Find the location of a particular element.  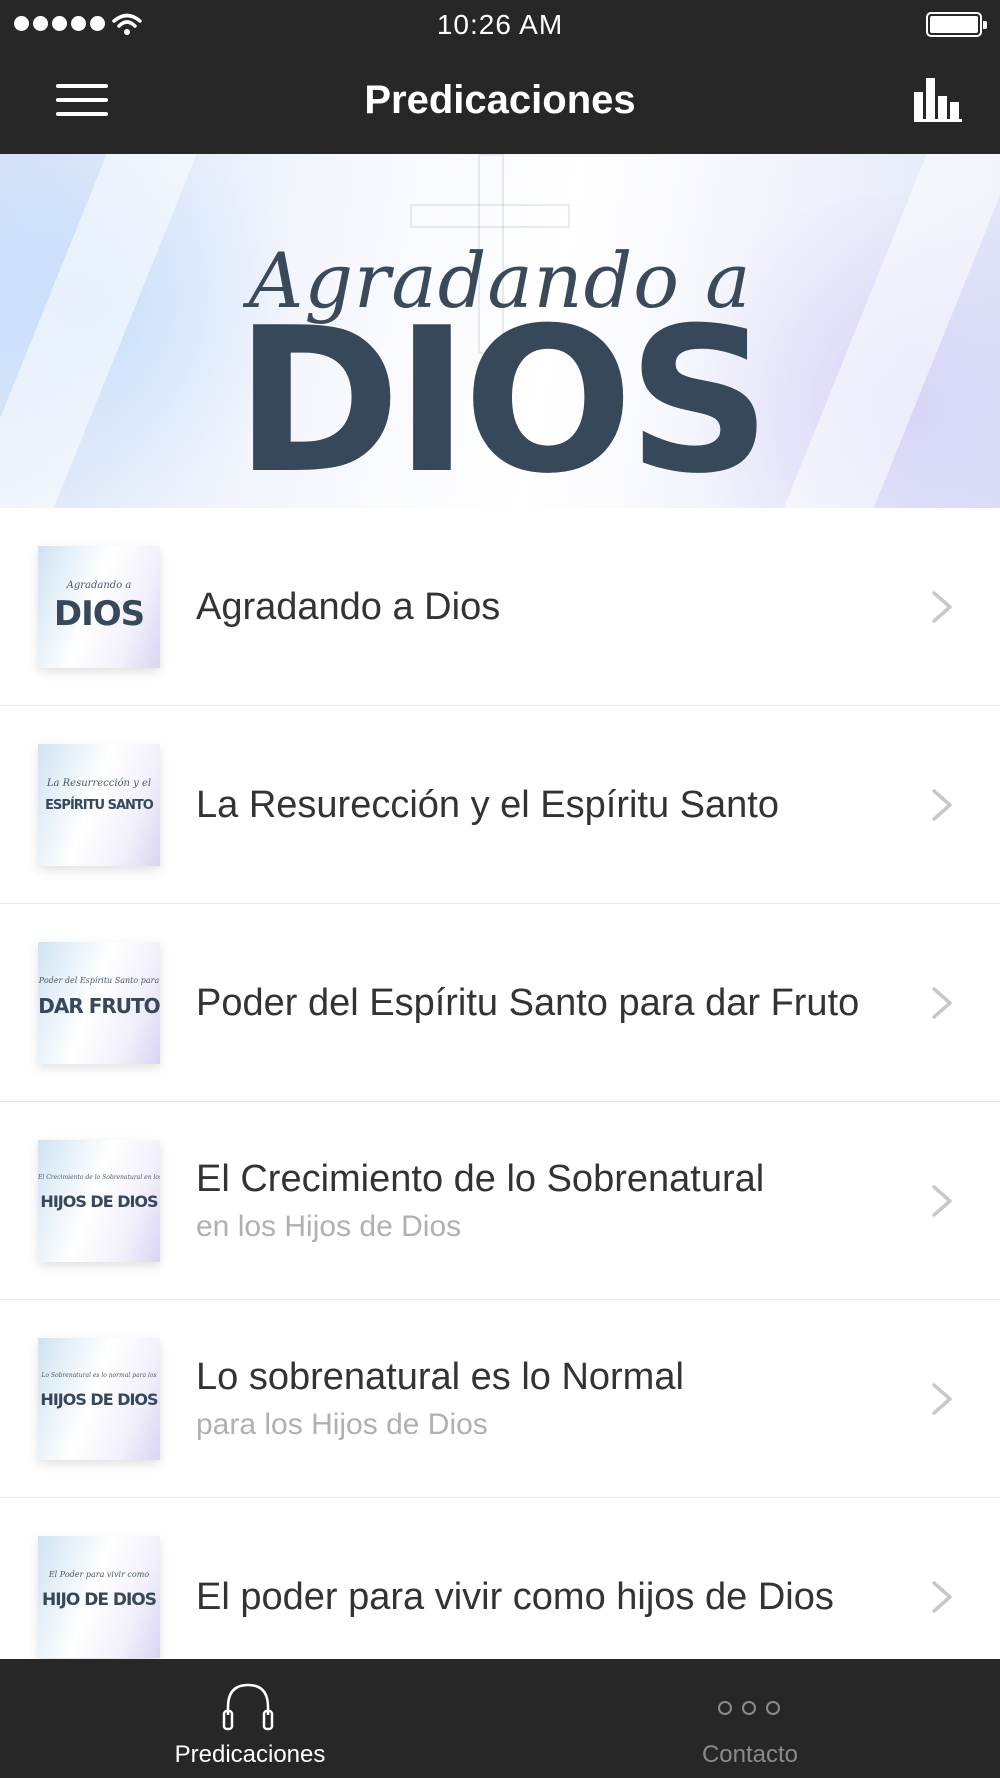

headphones-icon is located at coordinates (248, 1707).